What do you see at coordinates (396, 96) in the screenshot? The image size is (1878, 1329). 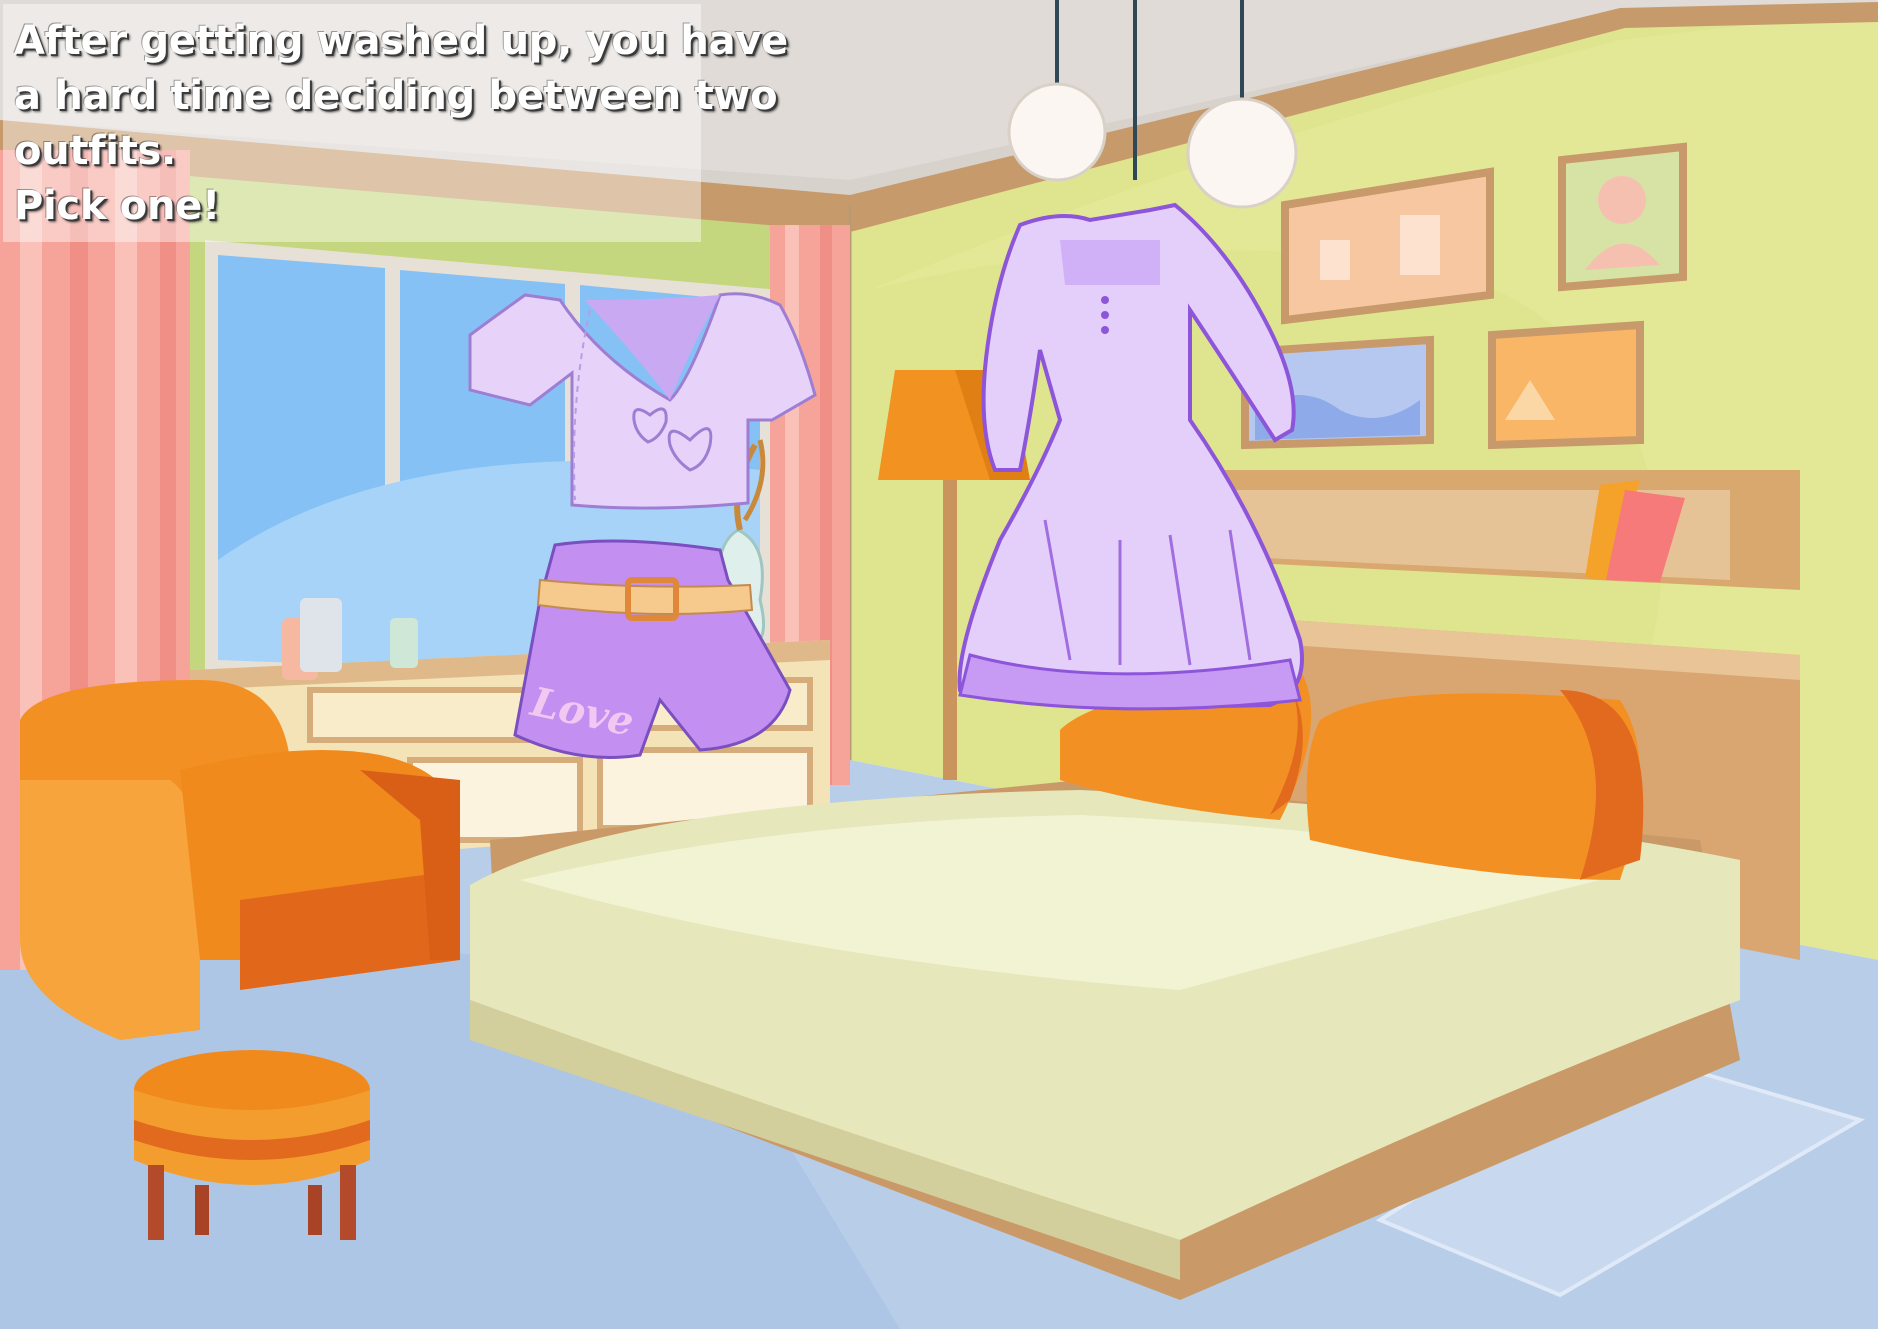 I see `prompt-line: a hard time deciding between two` at bounding box center [396, 96].